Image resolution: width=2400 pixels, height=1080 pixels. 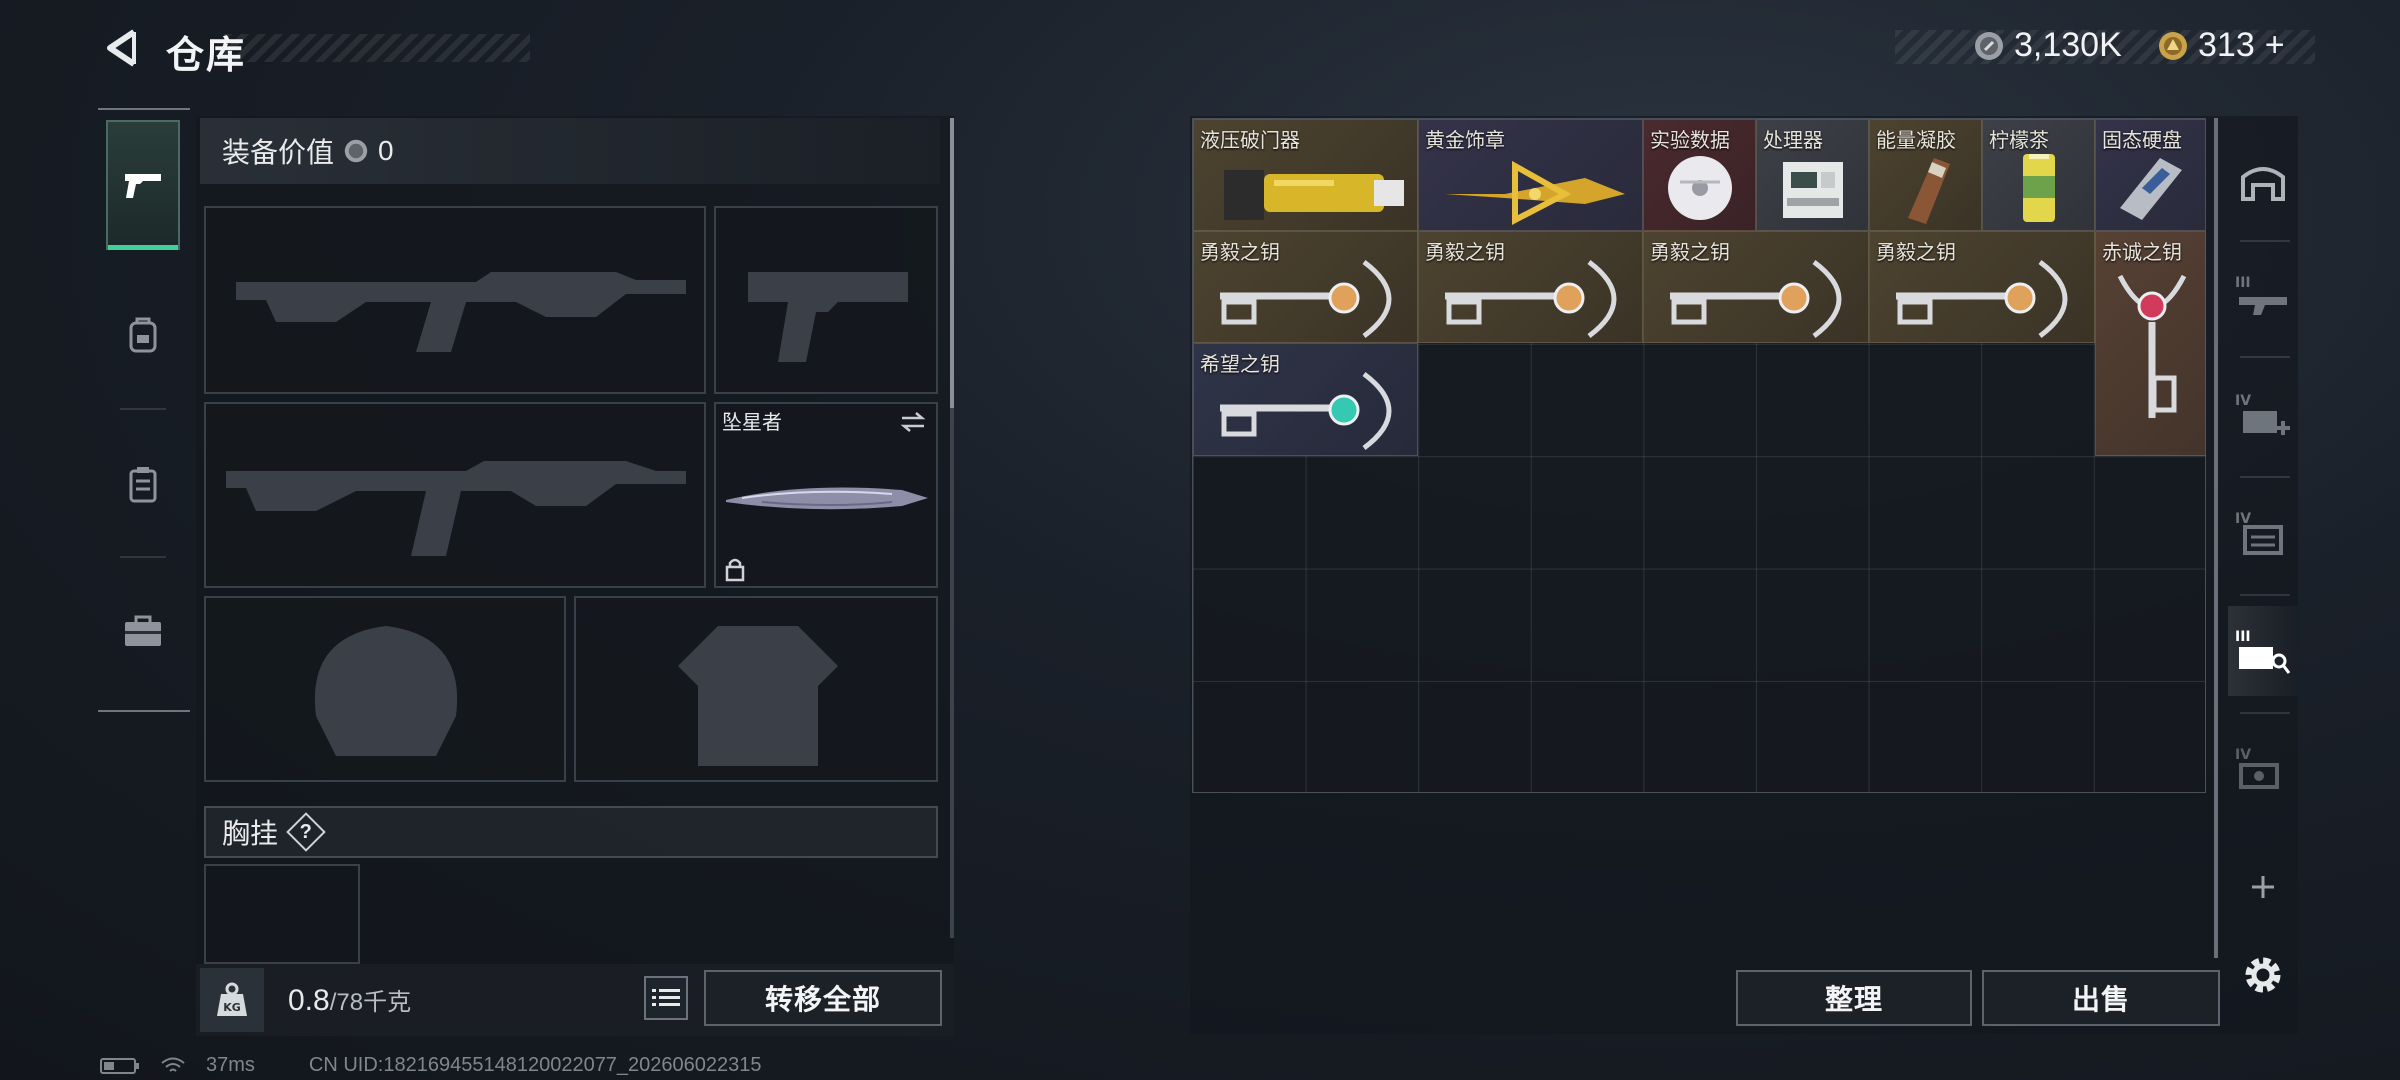 I want to click on storage-item: 能量凝胶, so click(x=1925, y=175).